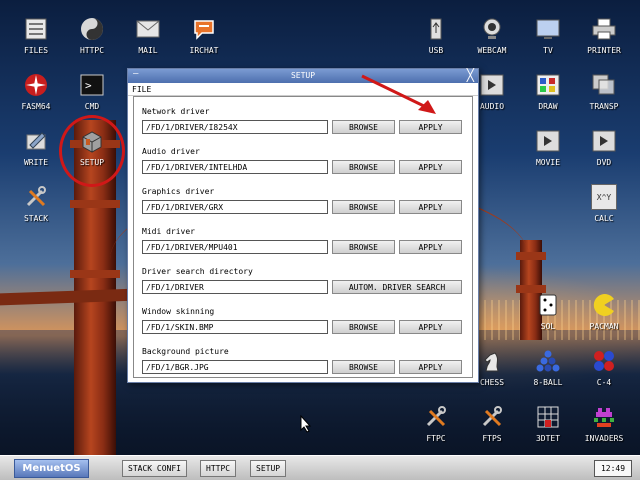 Image resolution: width=640 pixels, height=480 pixels. I want to click on background-picture-path: /FD/1/BGR.JPG, so click(235, 367).